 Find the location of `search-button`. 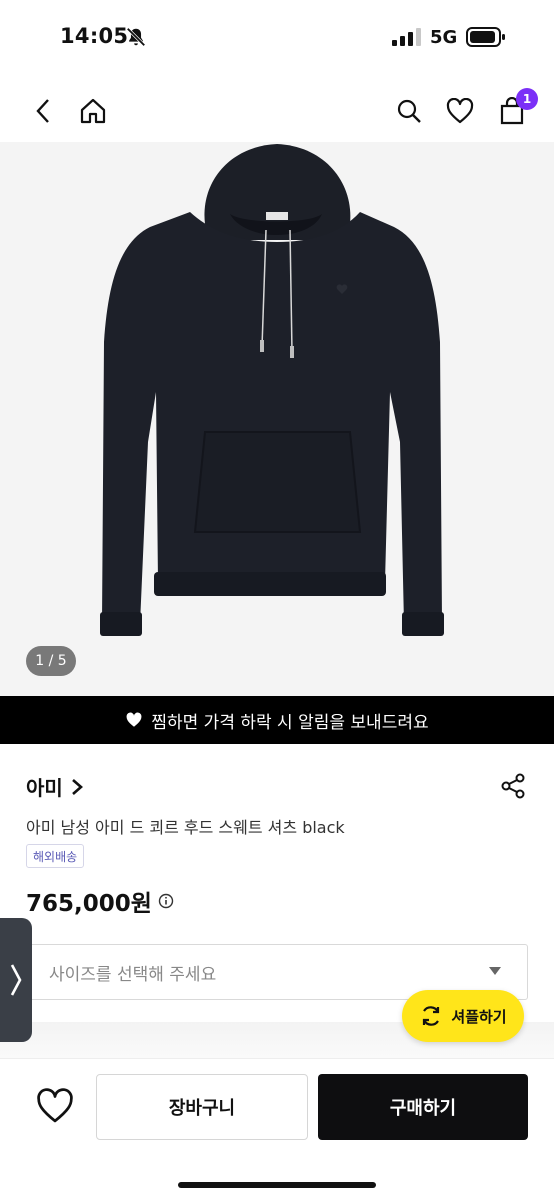

search-button is located at coordinates (409, 111).